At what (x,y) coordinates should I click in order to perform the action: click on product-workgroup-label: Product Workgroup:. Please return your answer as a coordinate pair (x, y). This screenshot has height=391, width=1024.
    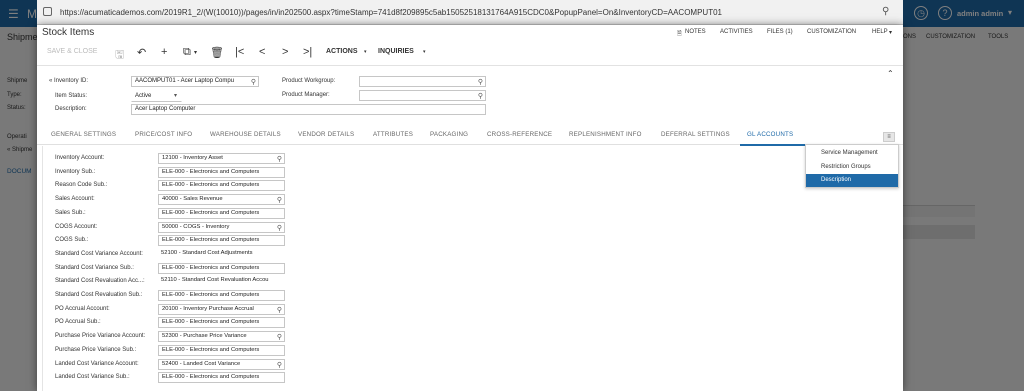
    Looking at the image, I should click on (309, 81).